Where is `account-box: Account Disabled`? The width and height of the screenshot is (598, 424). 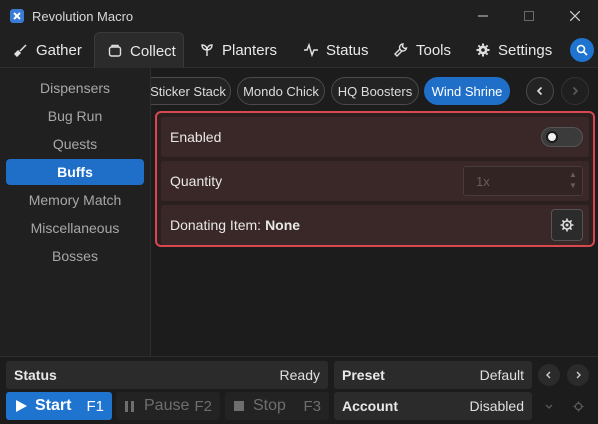 account-box: Account Disabled is located at coordinates (433, 406).